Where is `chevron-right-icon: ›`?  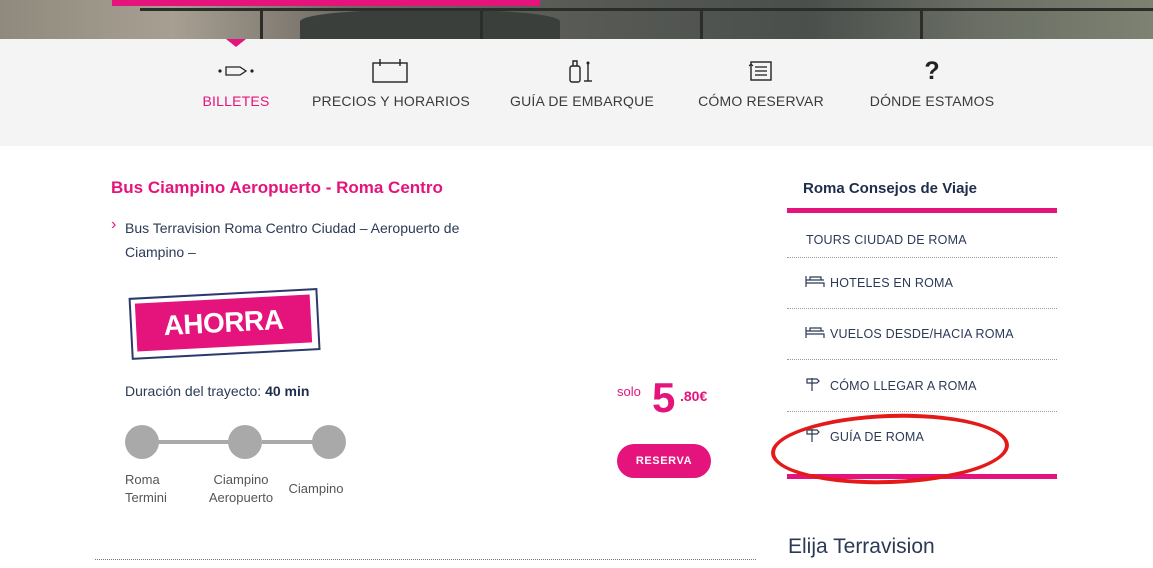
chevron-right-icon: › is located at coordinates (114, 224).